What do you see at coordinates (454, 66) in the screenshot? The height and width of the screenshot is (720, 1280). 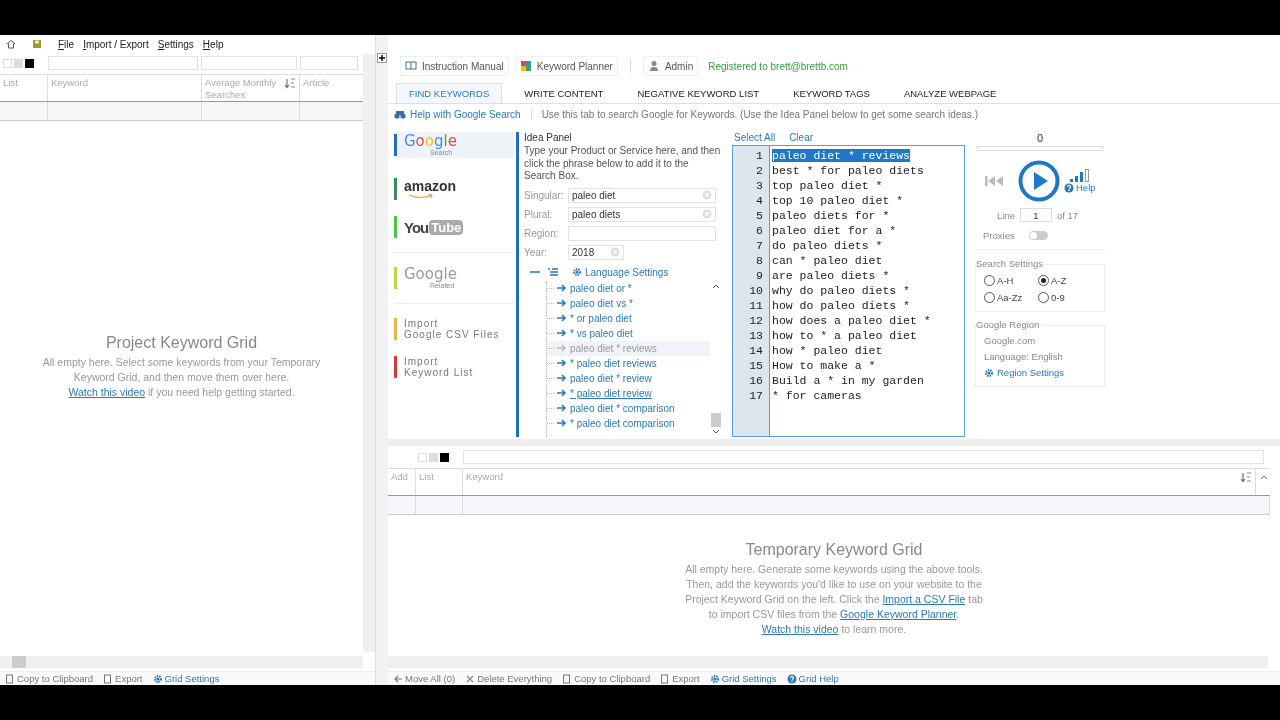 I see `toolbar-button: Instruction Manual` at bounding box center [454, 66].